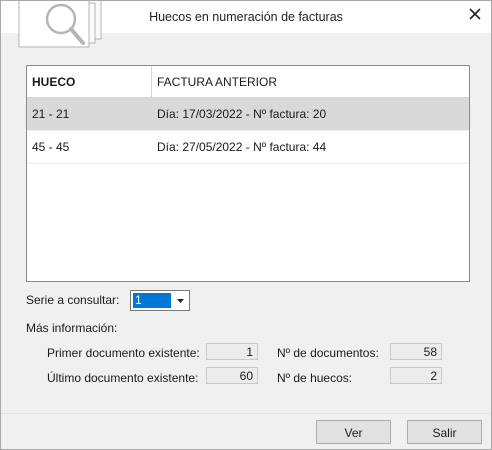 This screenshot has width=492, height=450. Describe the element at coordinates (180, 300) in the screenshot. I see `chevron-down-icon` at that location.